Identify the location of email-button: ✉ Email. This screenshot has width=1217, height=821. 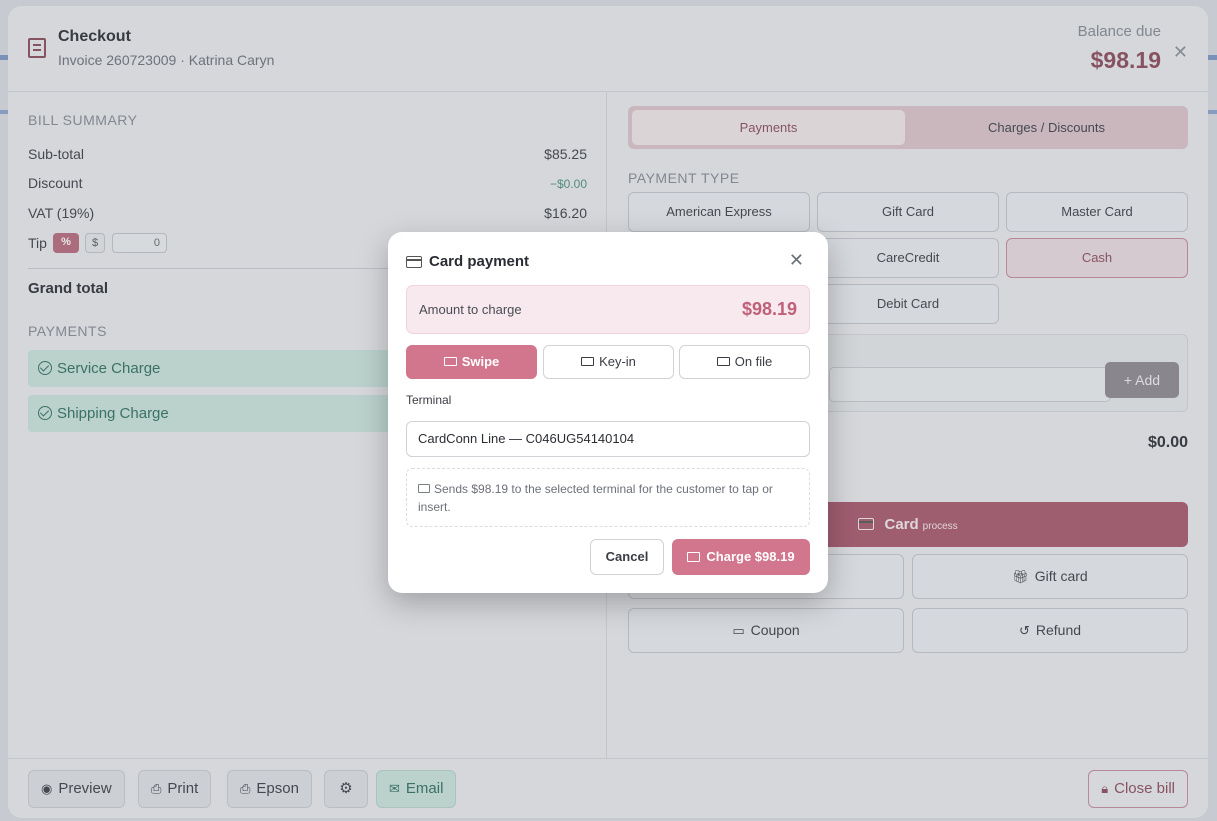
(416, 789).